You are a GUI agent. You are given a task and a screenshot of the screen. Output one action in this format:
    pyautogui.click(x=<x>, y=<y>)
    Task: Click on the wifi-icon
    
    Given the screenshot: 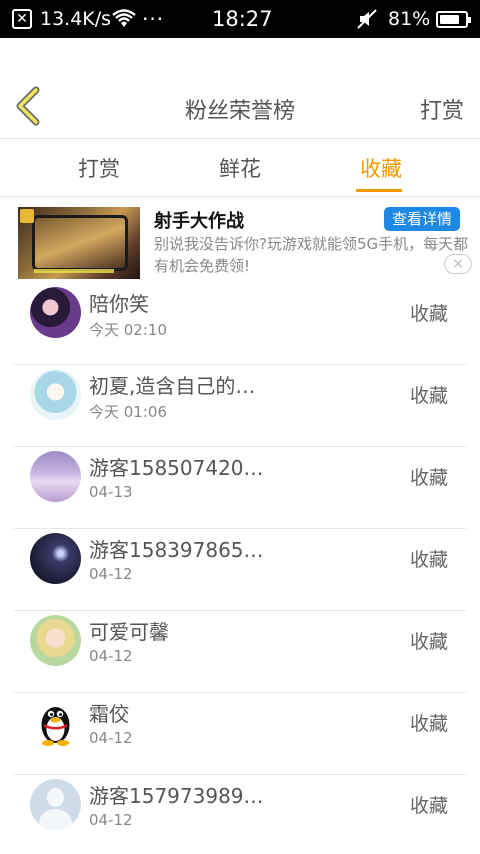 What is the action you would take?
    pyautogui.click(x=124, y=19)
    